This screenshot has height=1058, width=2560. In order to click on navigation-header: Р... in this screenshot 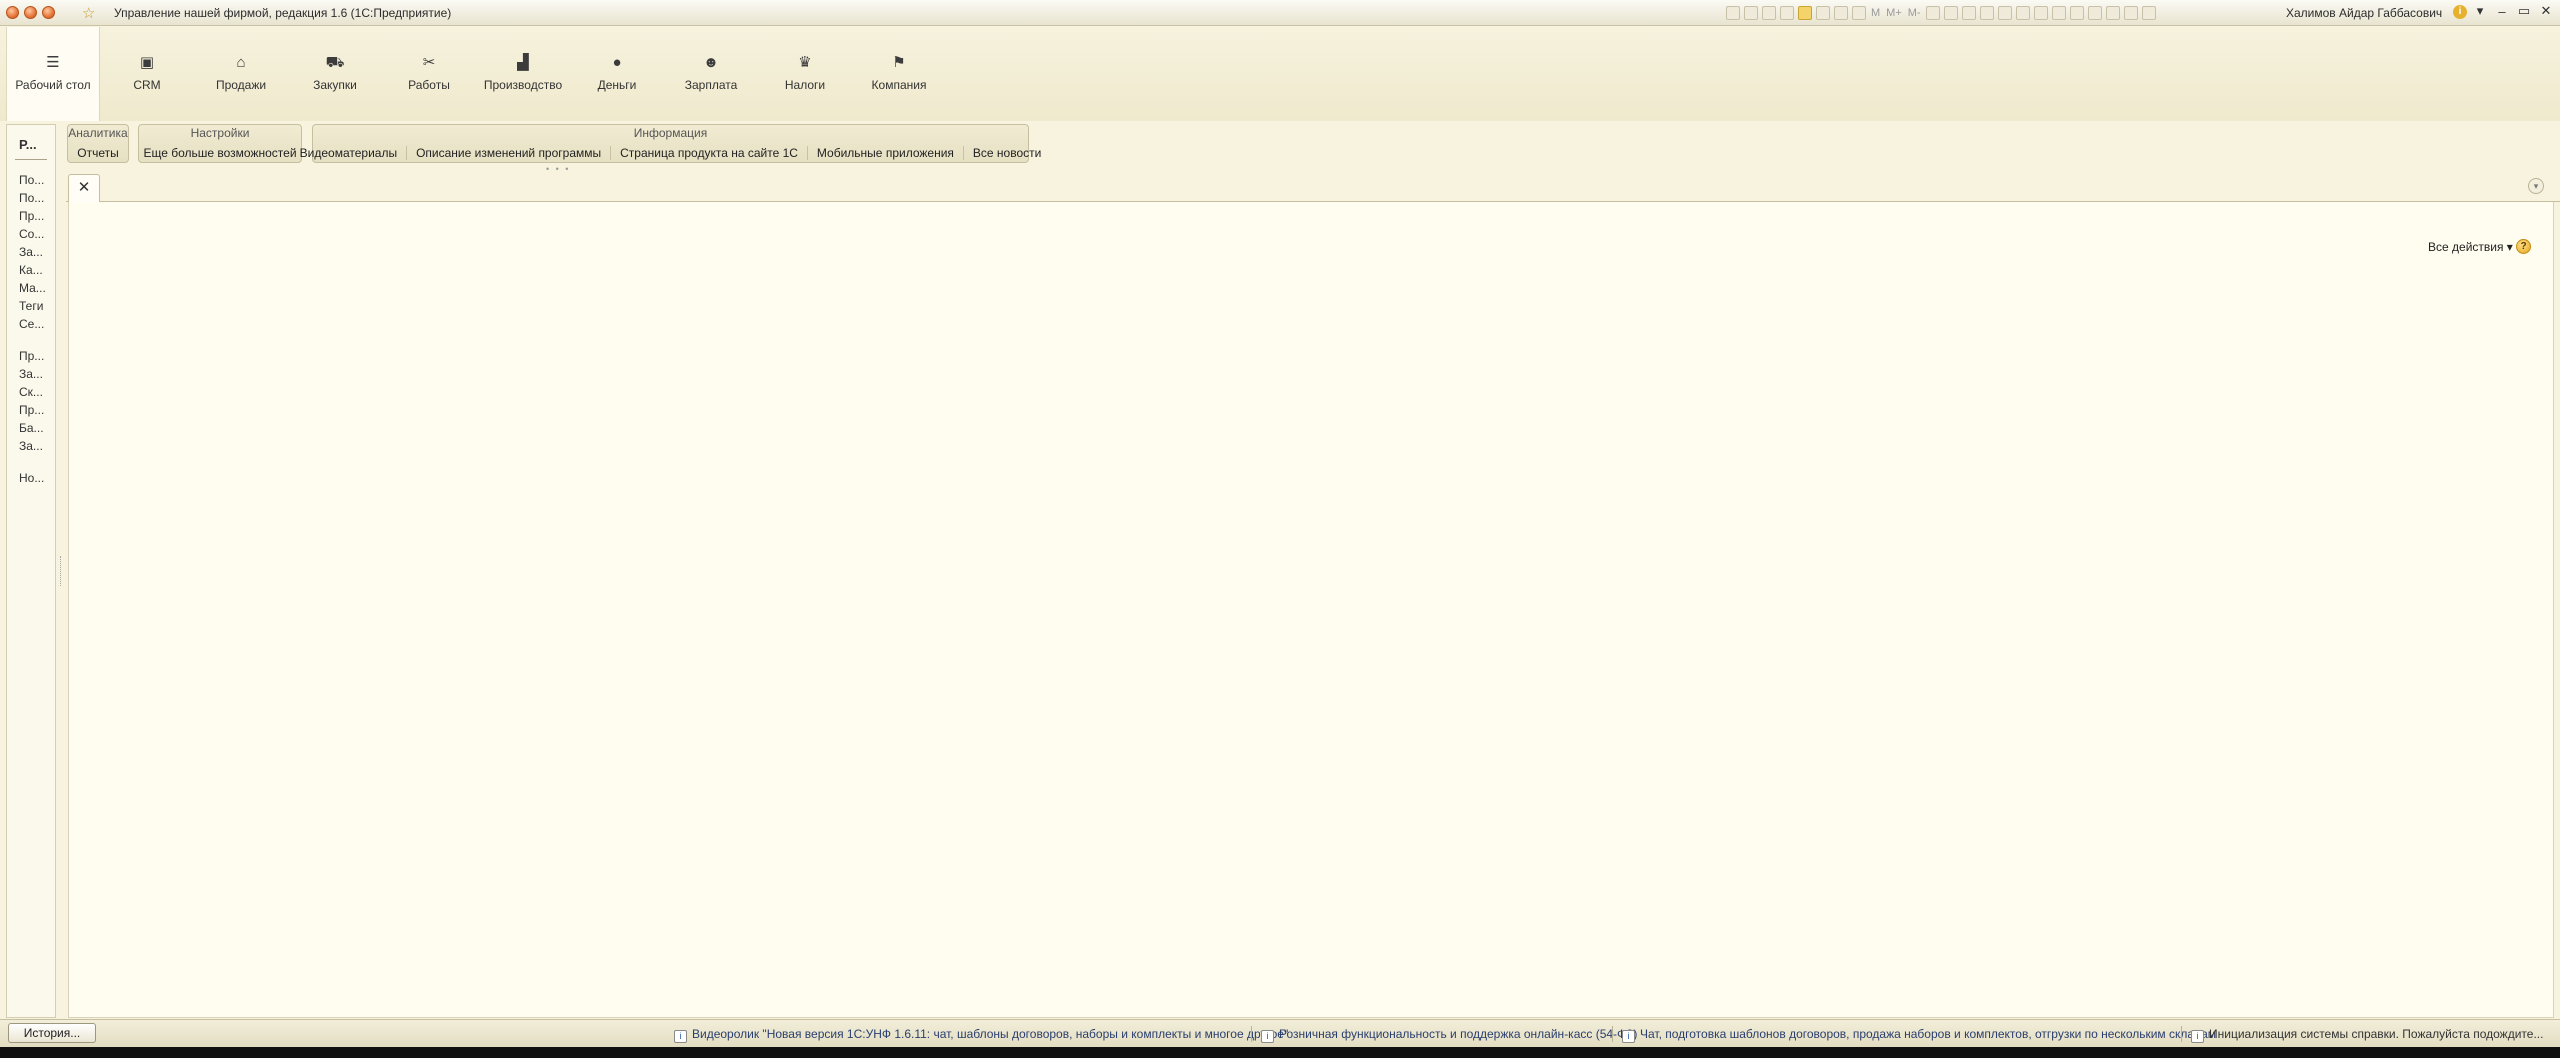, I will do `click(28, 144)`.